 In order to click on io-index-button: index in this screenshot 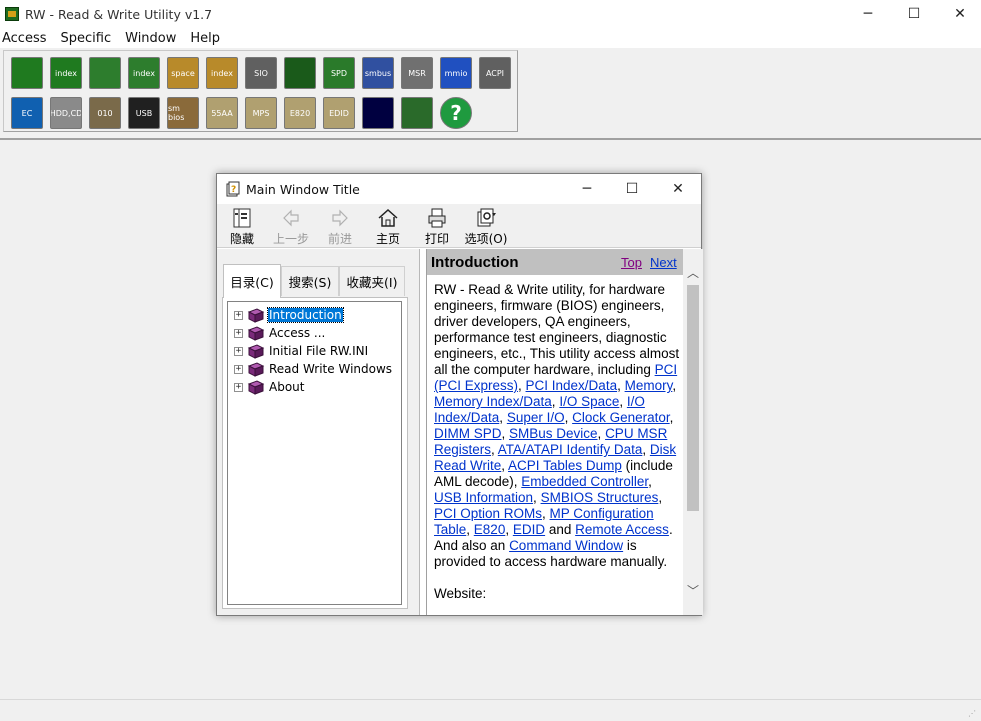, I will do `click(222, 73)`.